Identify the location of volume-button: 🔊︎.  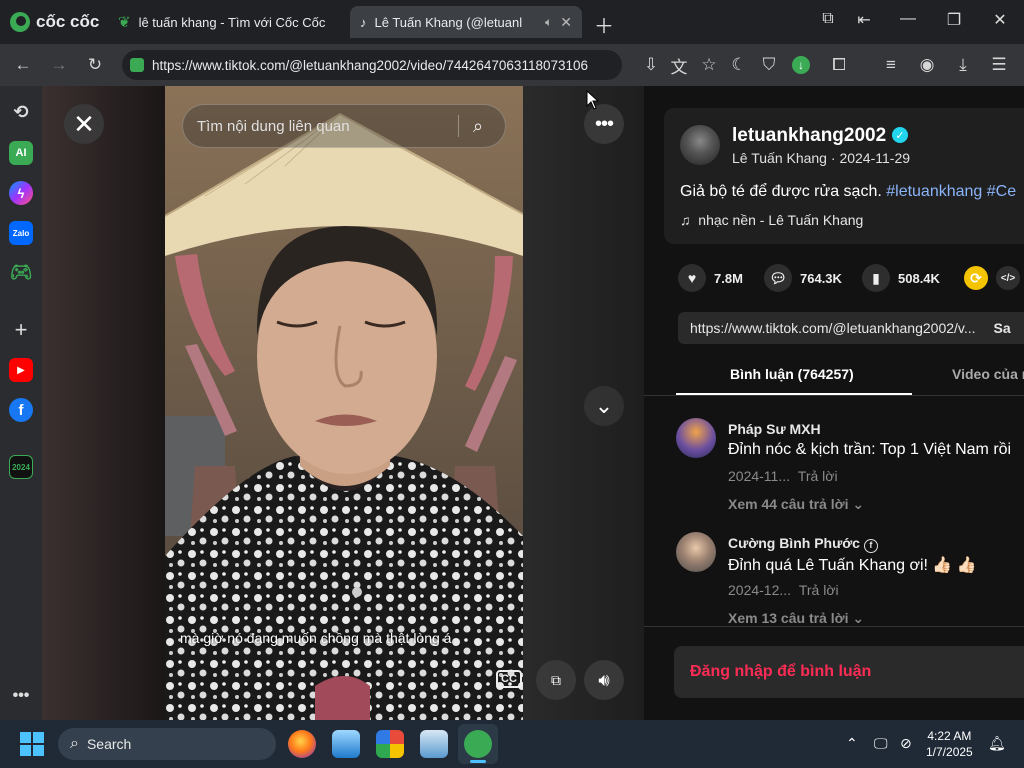
(604, 680).